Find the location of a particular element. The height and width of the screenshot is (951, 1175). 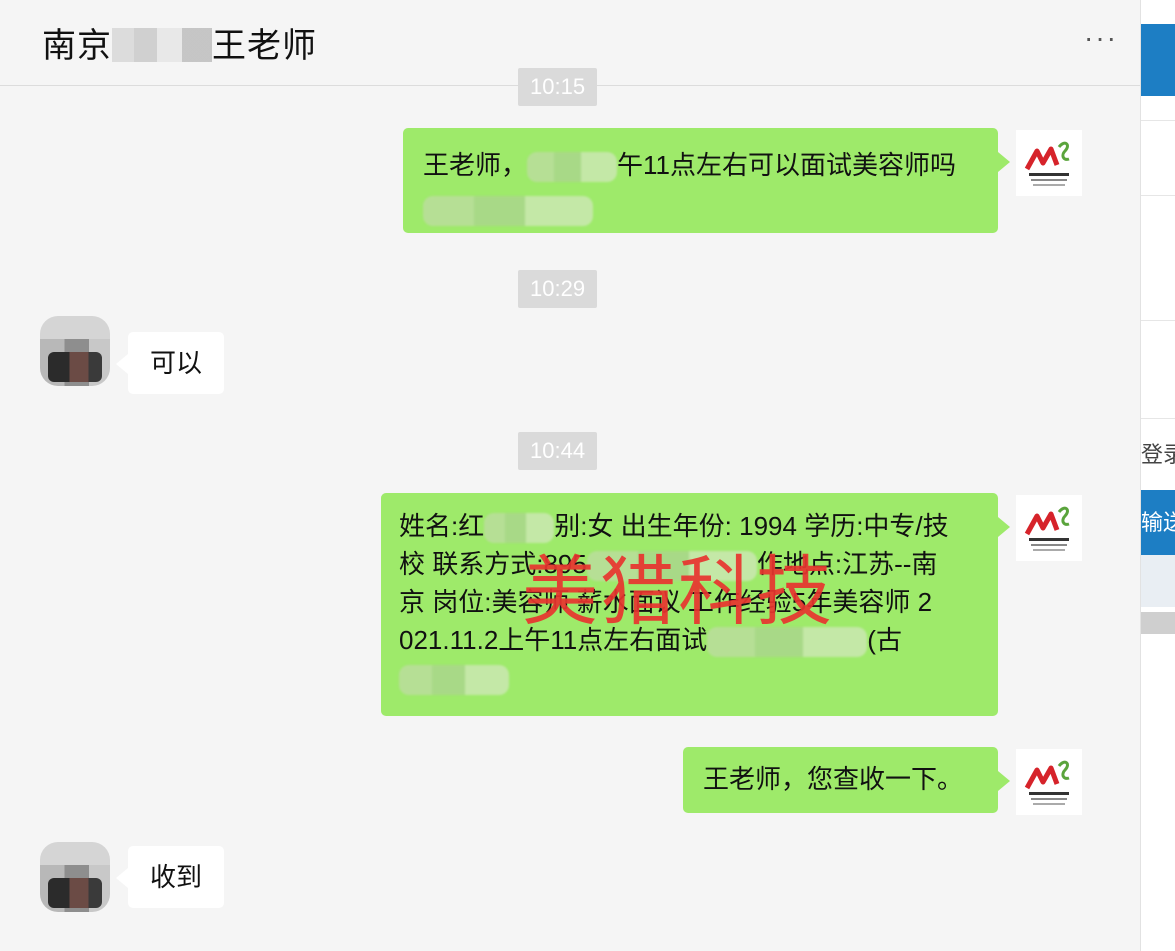

chat-title: 南京 王老师 is located at coordinates (179, 42).